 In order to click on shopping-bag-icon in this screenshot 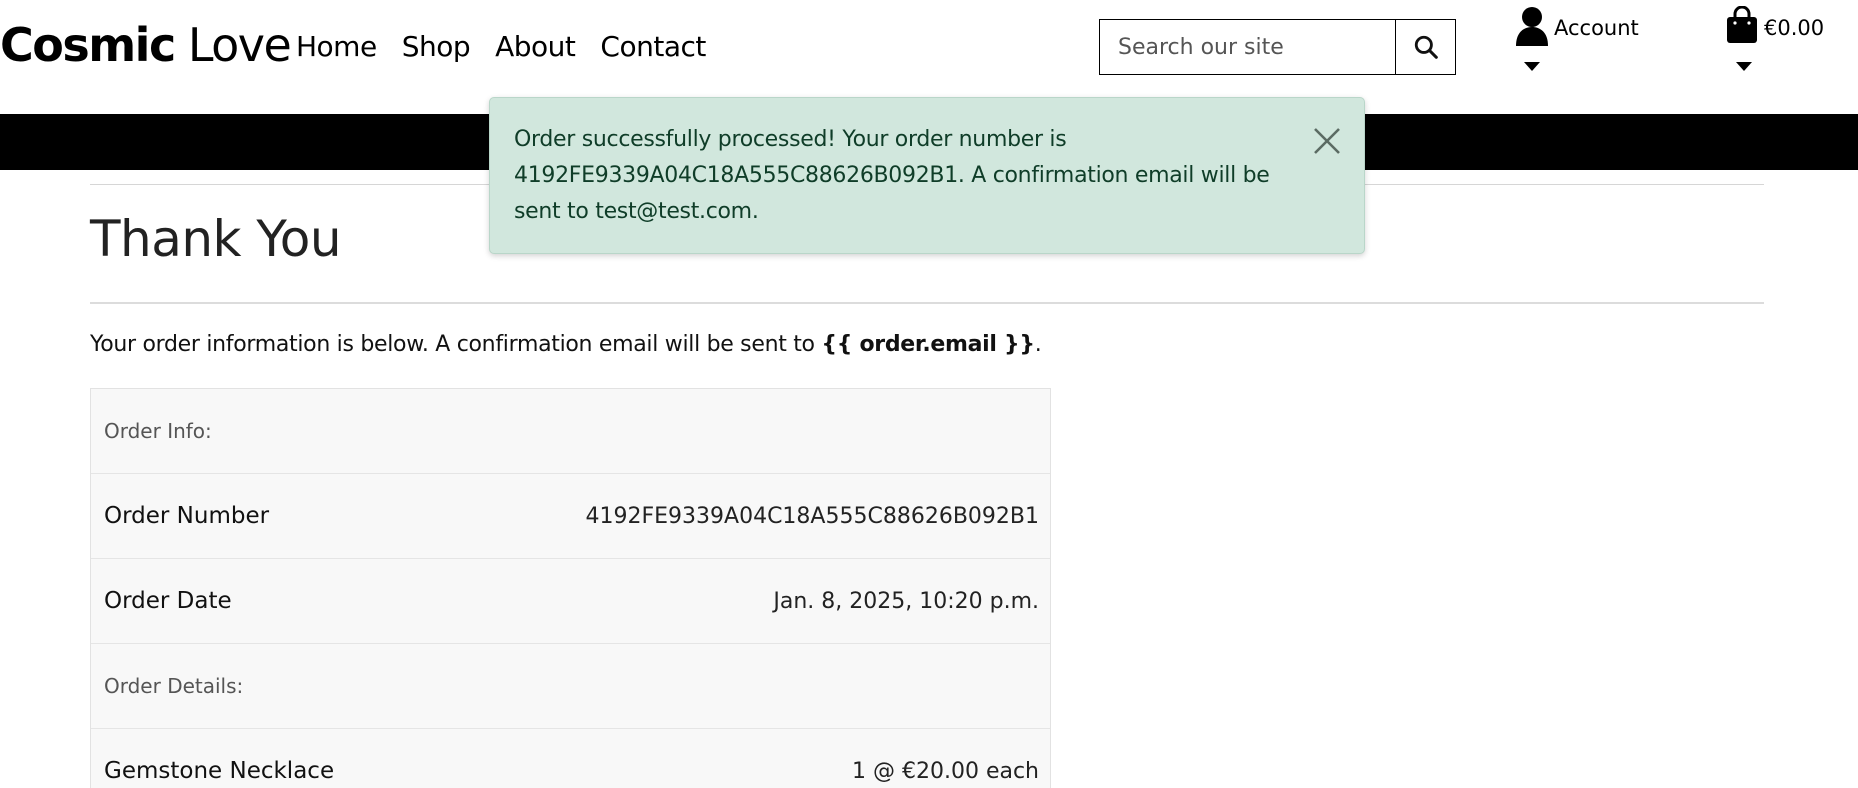, I will do `click(1742, 24)`.